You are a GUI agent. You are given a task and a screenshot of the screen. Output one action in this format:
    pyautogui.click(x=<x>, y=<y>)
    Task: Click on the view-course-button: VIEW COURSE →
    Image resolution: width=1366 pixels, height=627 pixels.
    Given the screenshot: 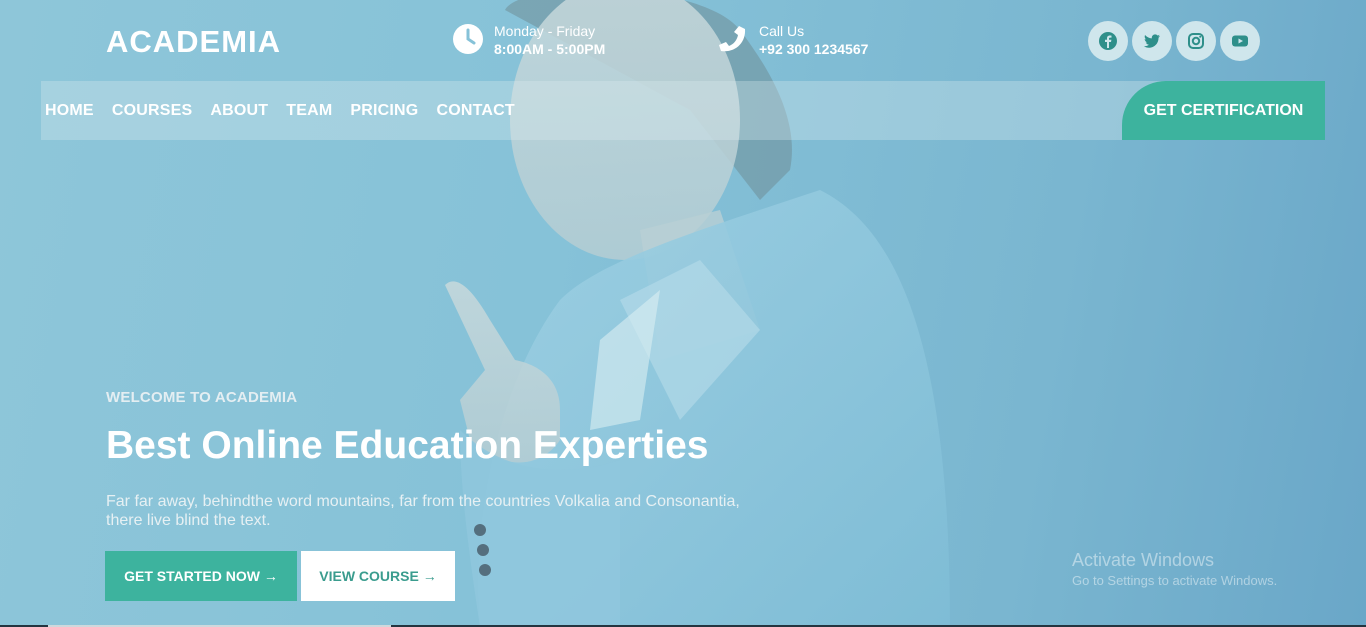 What is the action you would take?
    pyautogui.click(x=378, y=576)
    